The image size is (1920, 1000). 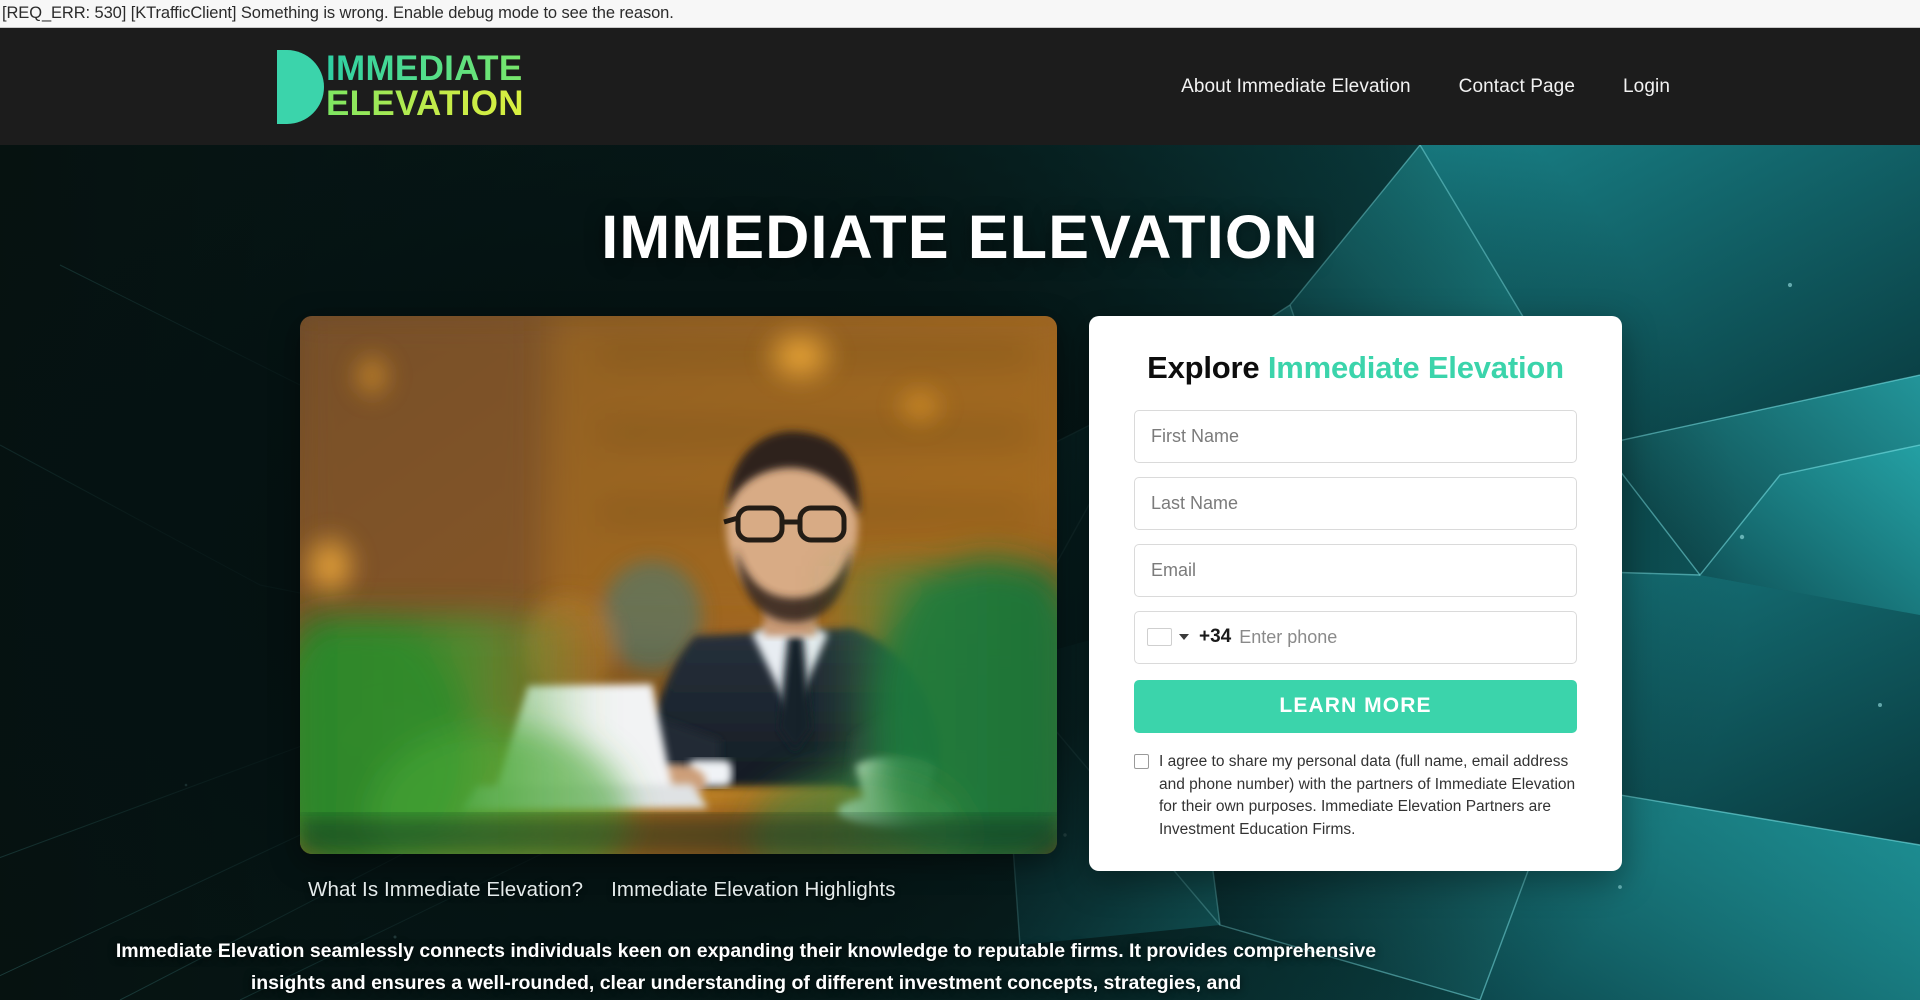 I want to click on nav-link-contact: Contact Page, so click(x=1517, y=87).